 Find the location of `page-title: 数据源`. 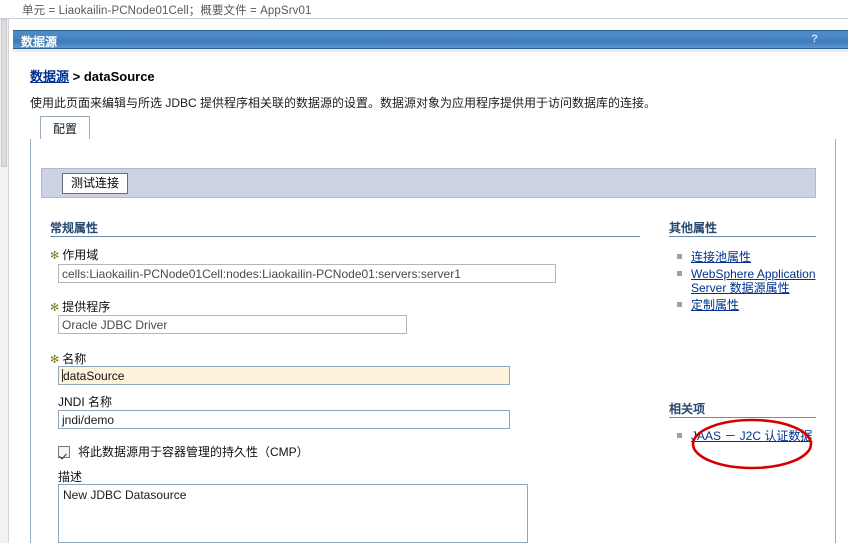

page-title: 数据源 is located at coordinates (39, 42).